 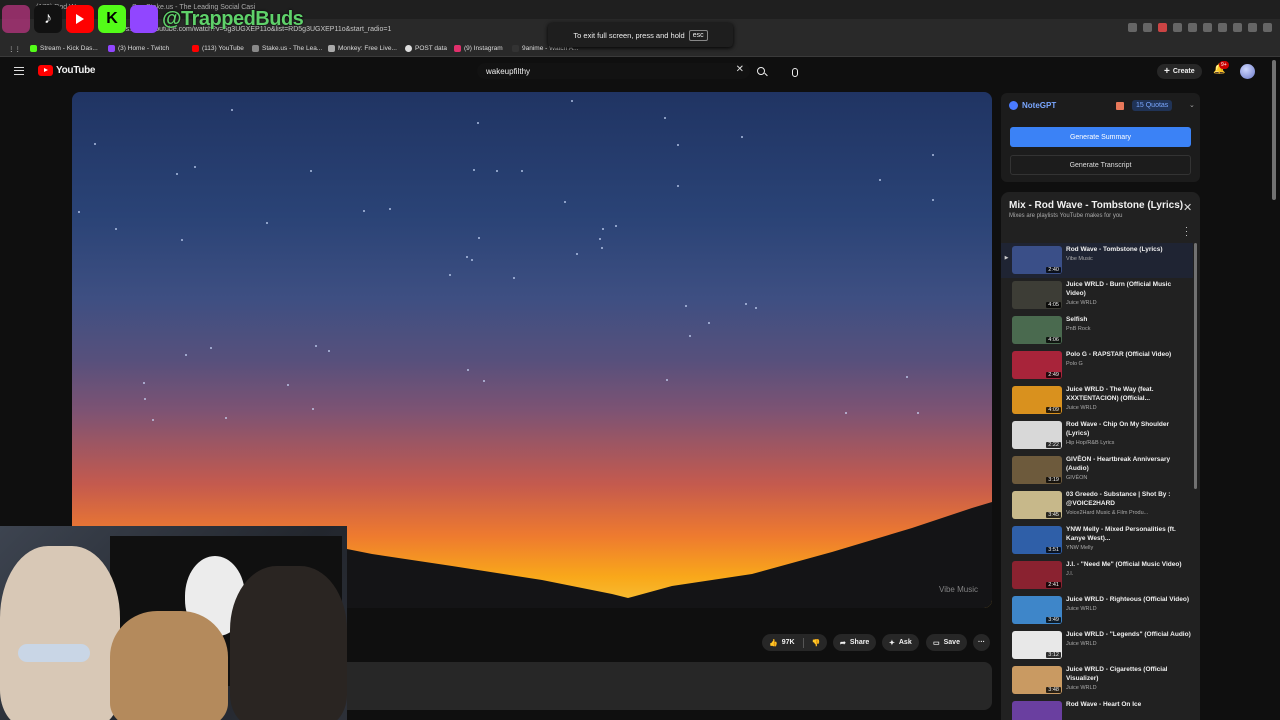 What do you see at coordinates (1129, 634) in the screenshot?
I see `playlist-item-title: Juice WRLD - "Legends" (Official Audio)` at bounding box center [1129, 634].